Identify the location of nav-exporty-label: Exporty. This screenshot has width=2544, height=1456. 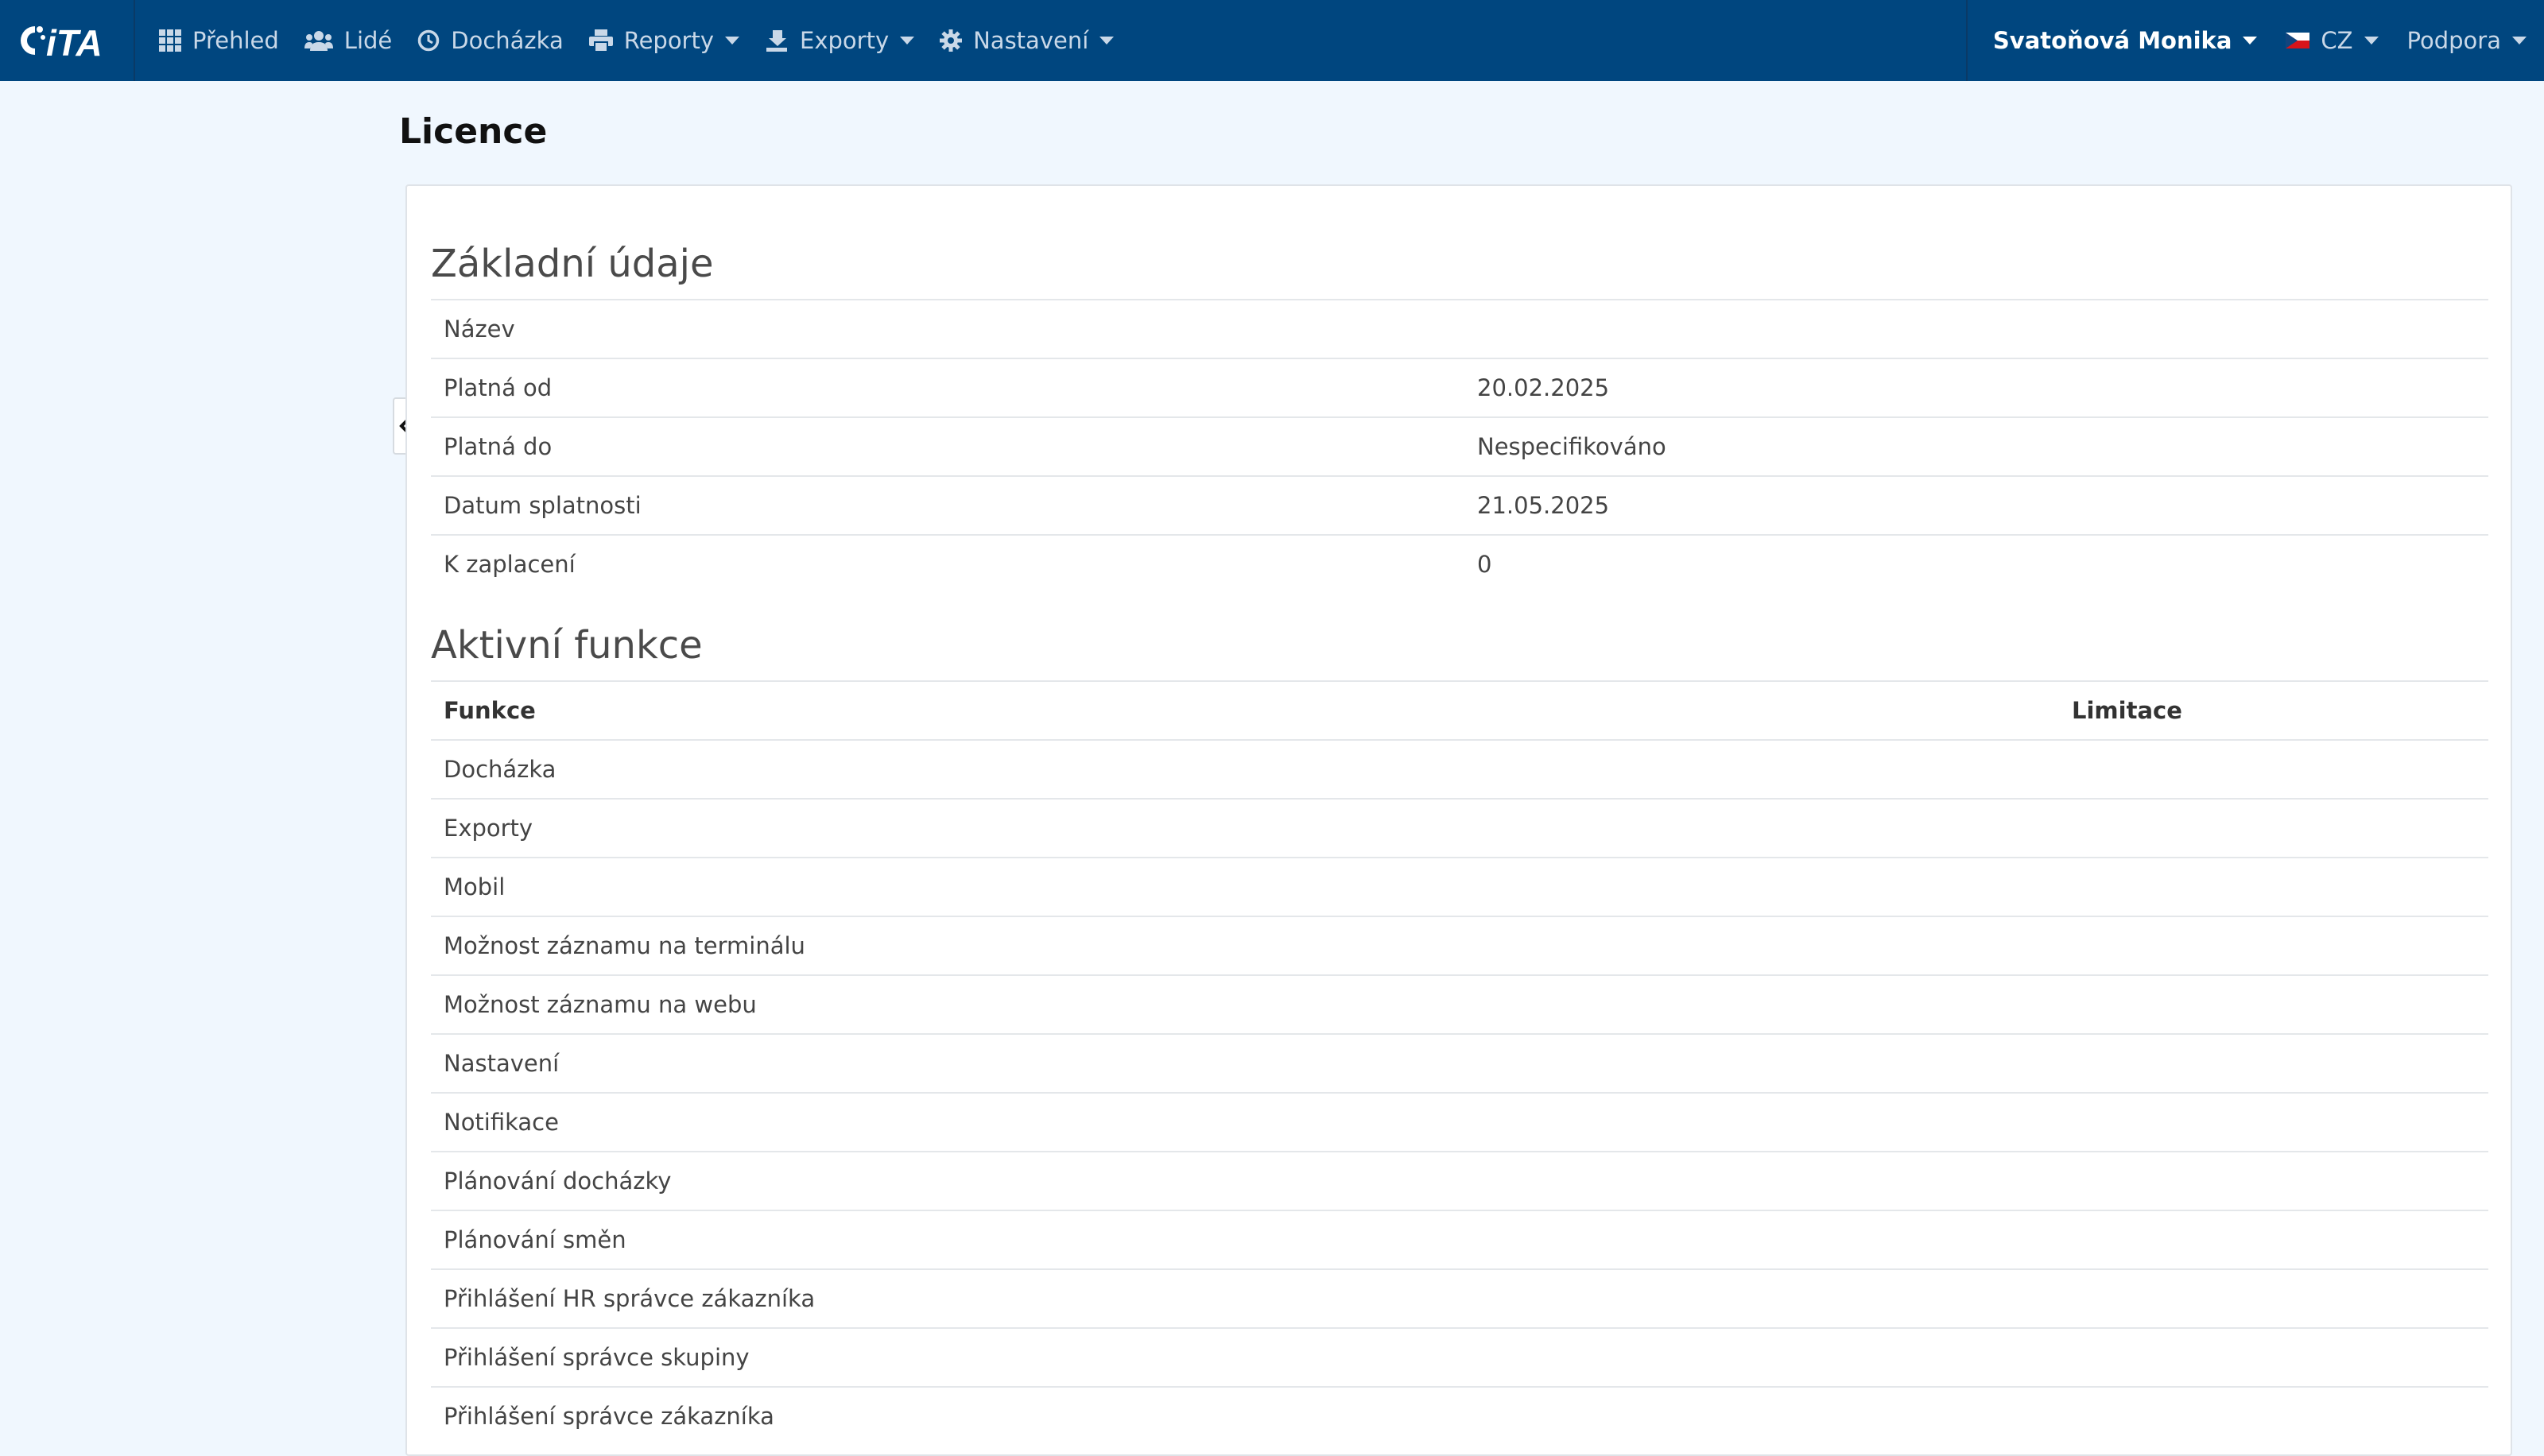
(845, 40).